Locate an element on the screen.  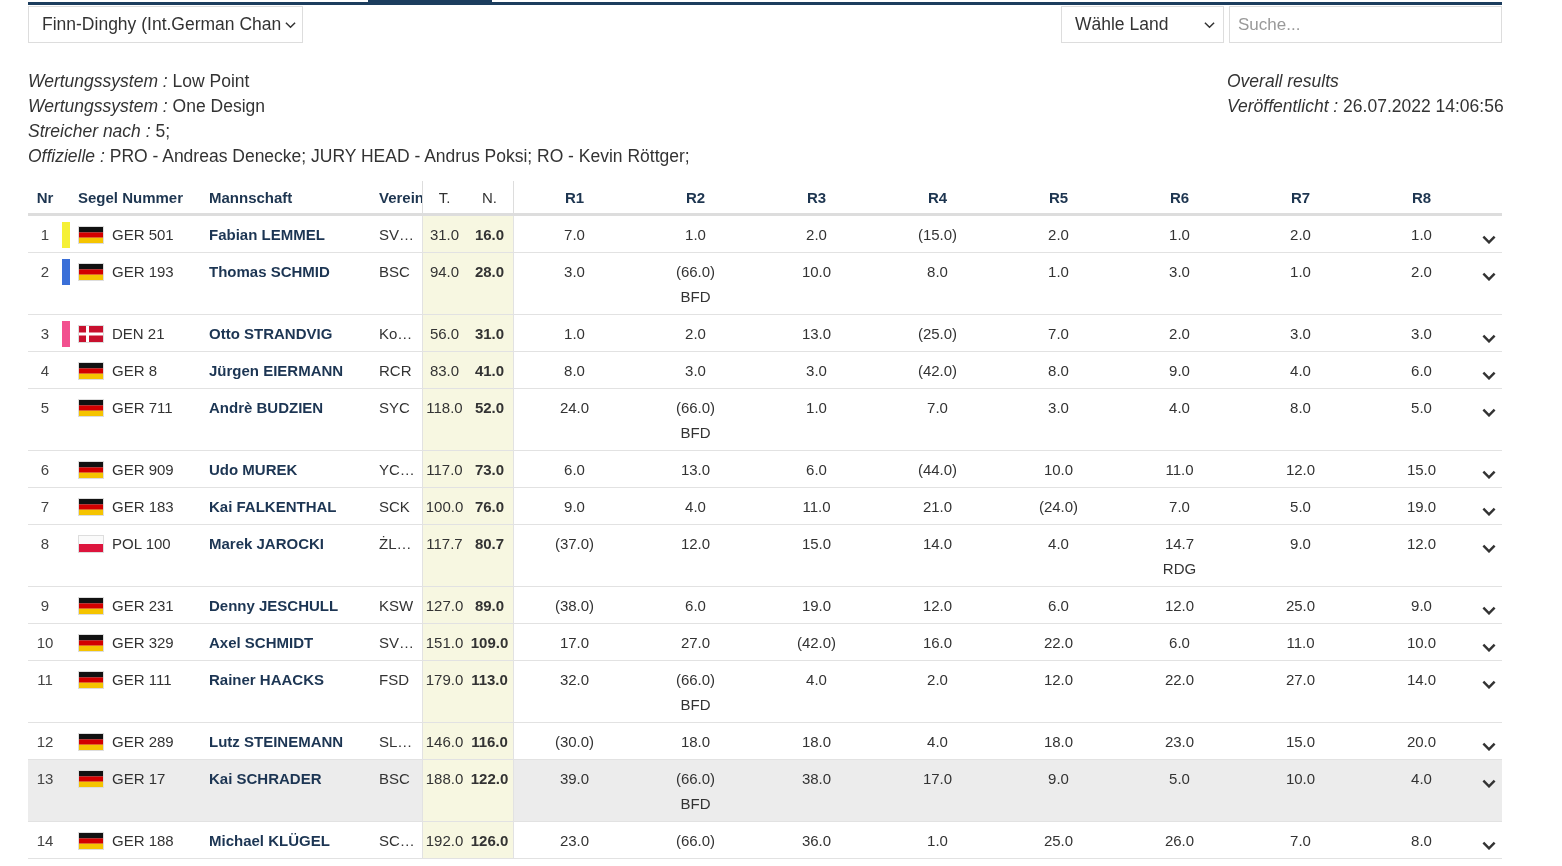
column-header: R2 is located at coordinates (695, 197).